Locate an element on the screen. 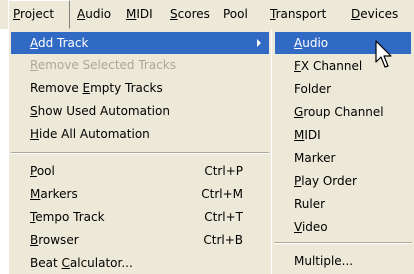  shortcut-tempo-track: Ctrl+T is located at coordinates (223, 217).